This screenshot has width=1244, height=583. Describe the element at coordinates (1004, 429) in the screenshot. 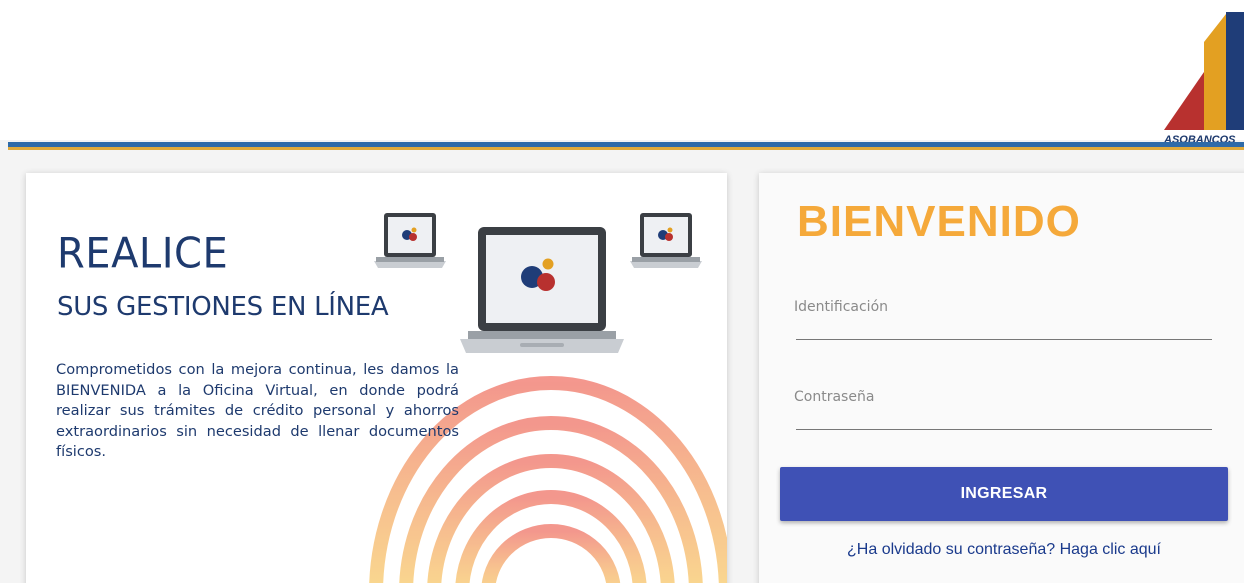

I see `password-underline` at that location.